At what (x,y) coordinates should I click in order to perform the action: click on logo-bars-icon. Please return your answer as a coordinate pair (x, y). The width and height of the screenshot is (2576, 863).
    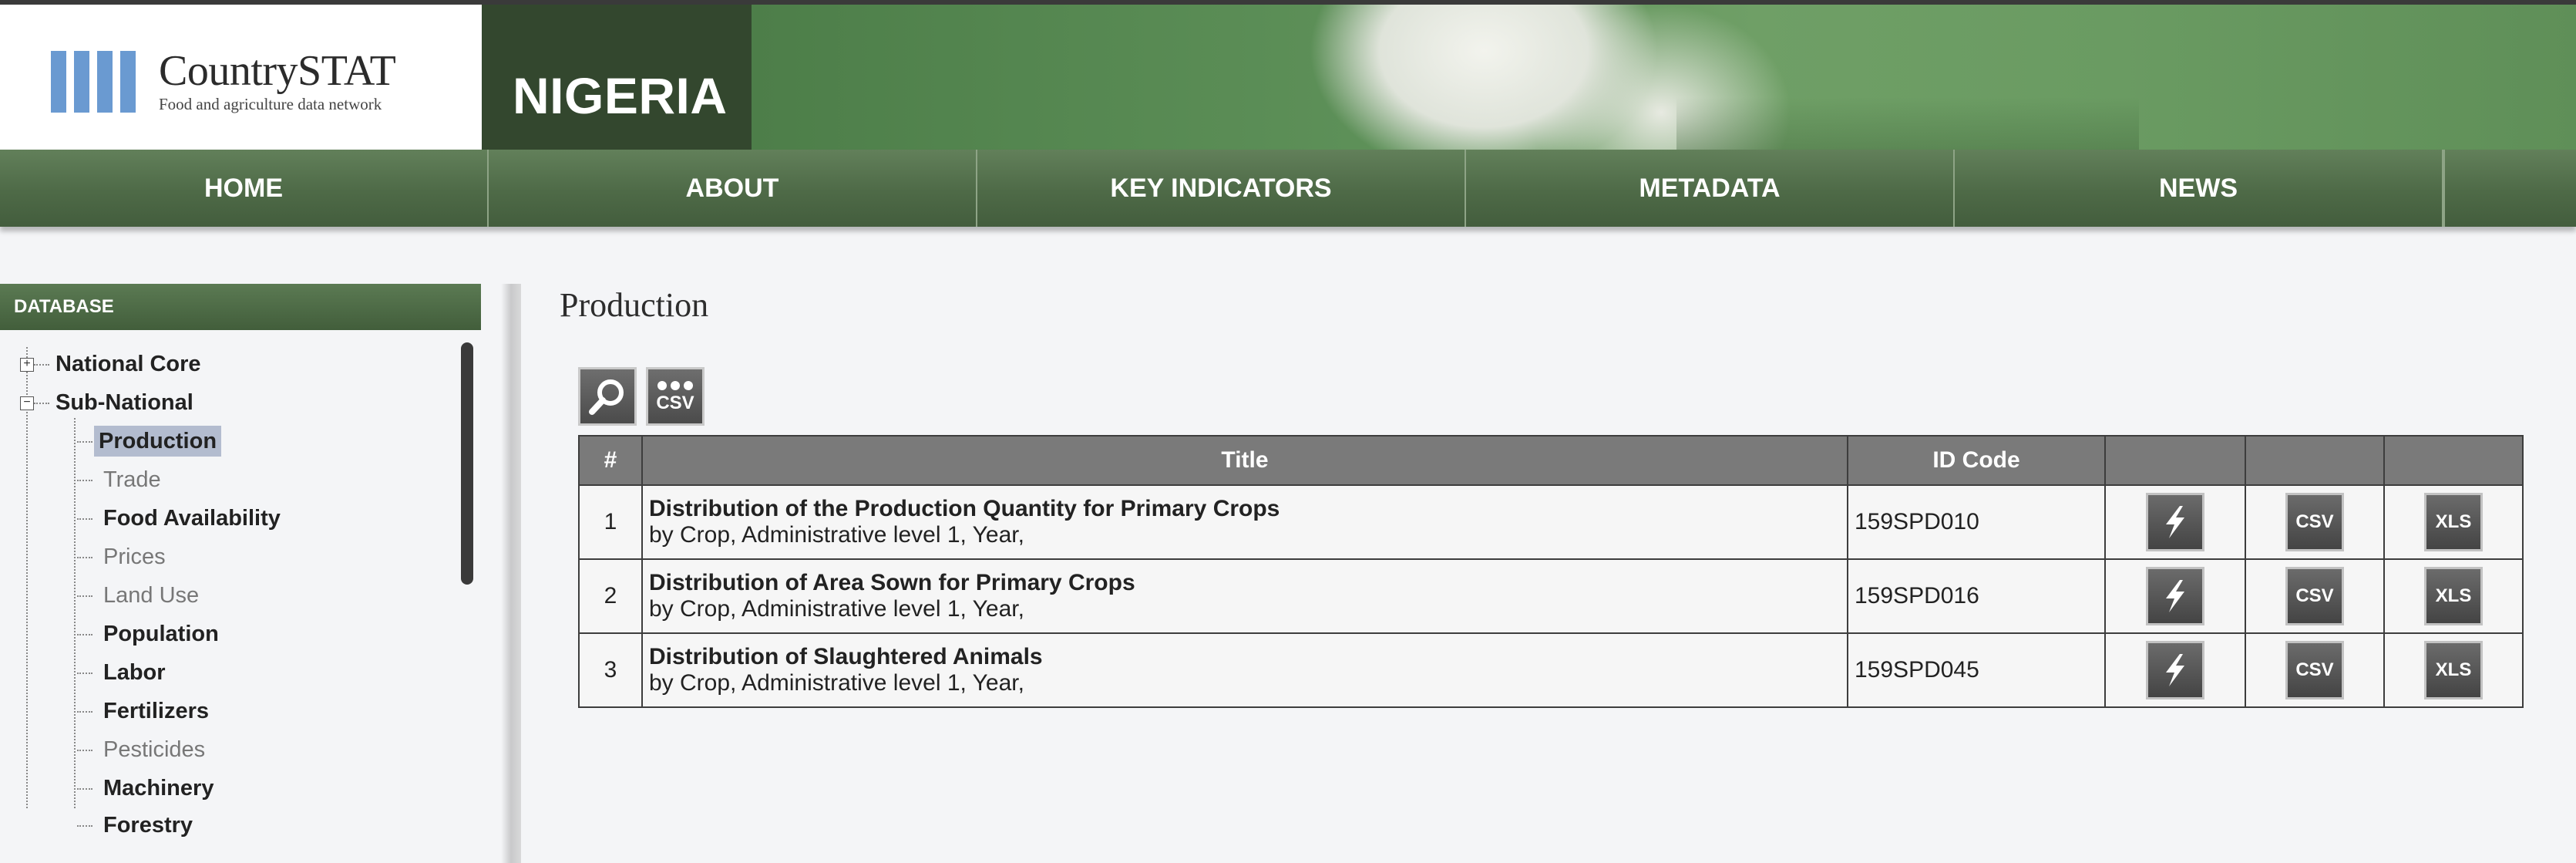
    Looking at the image, I should click on (97, 82).